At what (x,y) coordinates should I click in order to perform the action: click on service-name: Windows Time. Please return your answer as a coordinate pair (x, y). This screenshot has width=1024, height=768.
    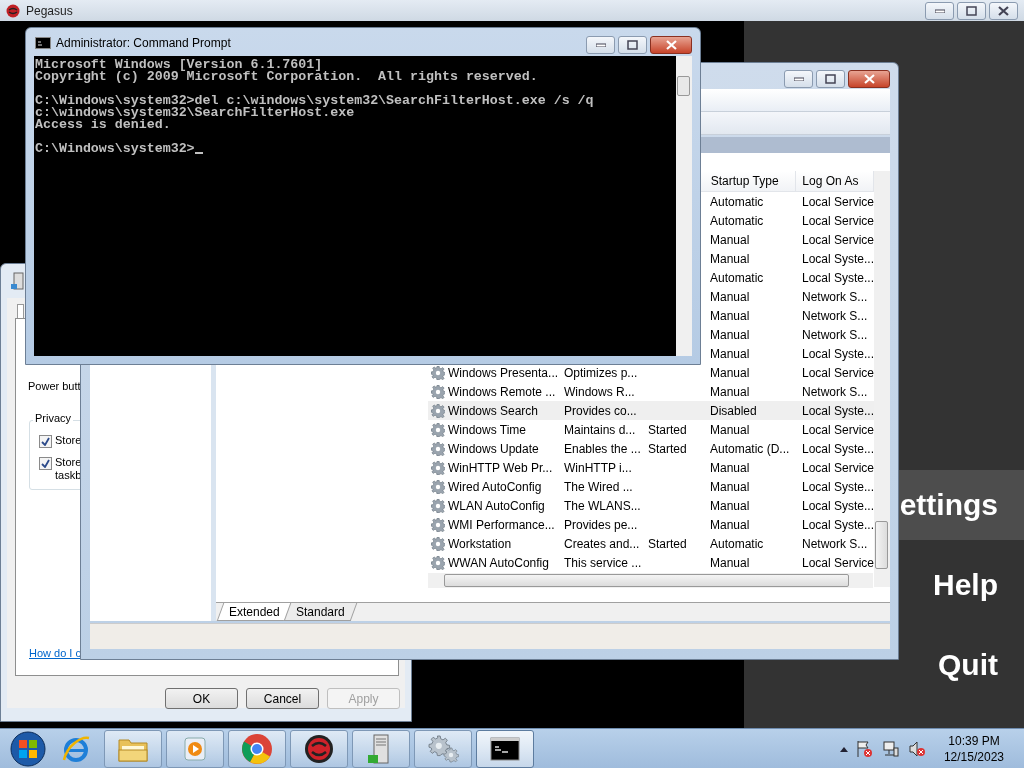
    Looking at the image, I should click on (487, 429).